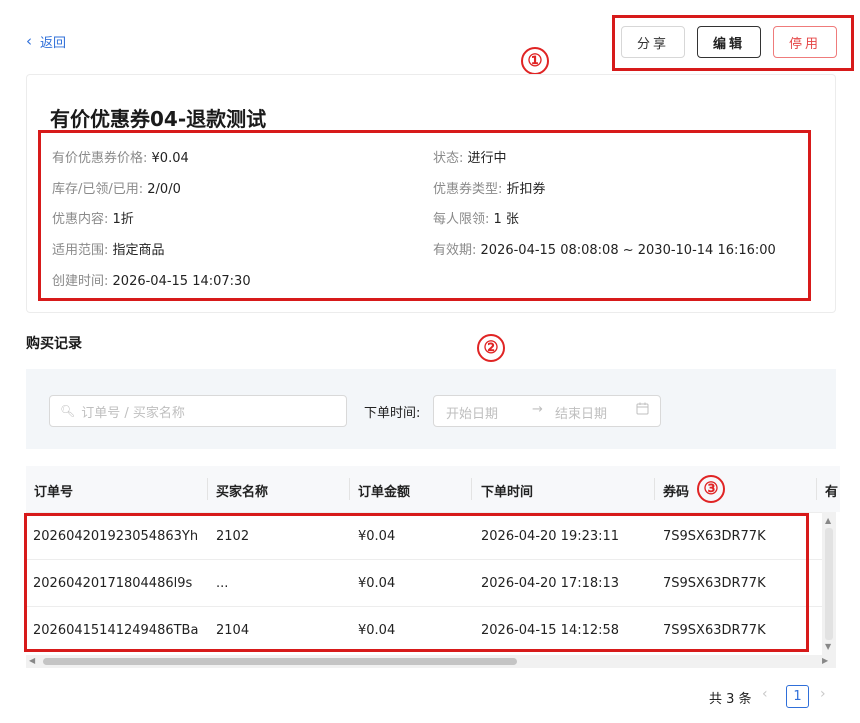 The image size is (860, 723). What do you see at coordinates (535, 61) in the screenshot?
I see `annotation-marker-1: ①` at bounding box center [535, 61].